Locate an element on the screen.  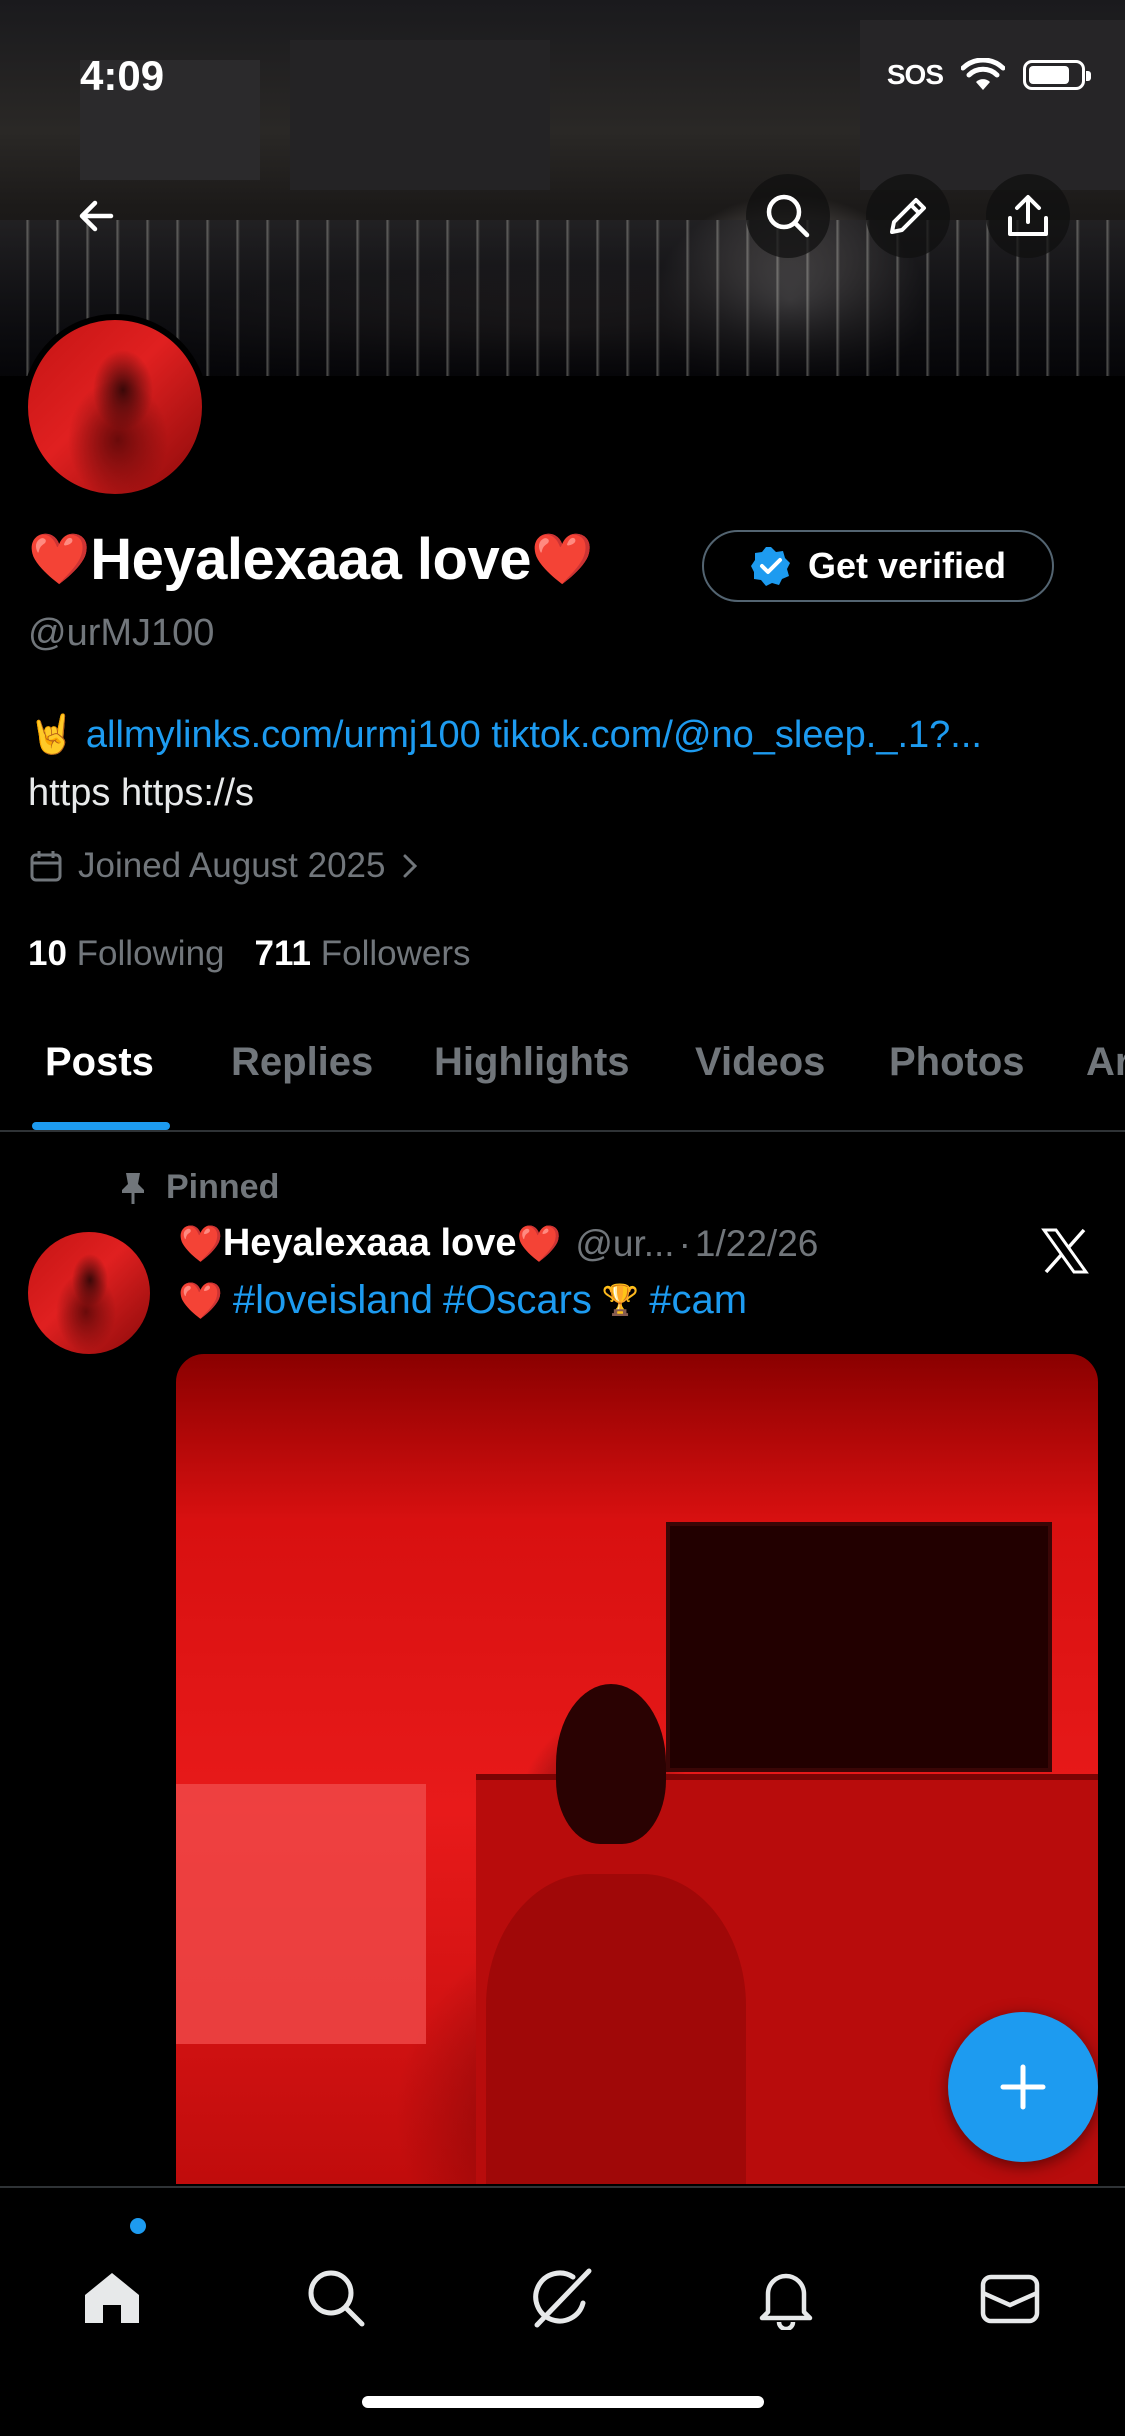
compose-post-button is located at coordinates (1023, 2087).